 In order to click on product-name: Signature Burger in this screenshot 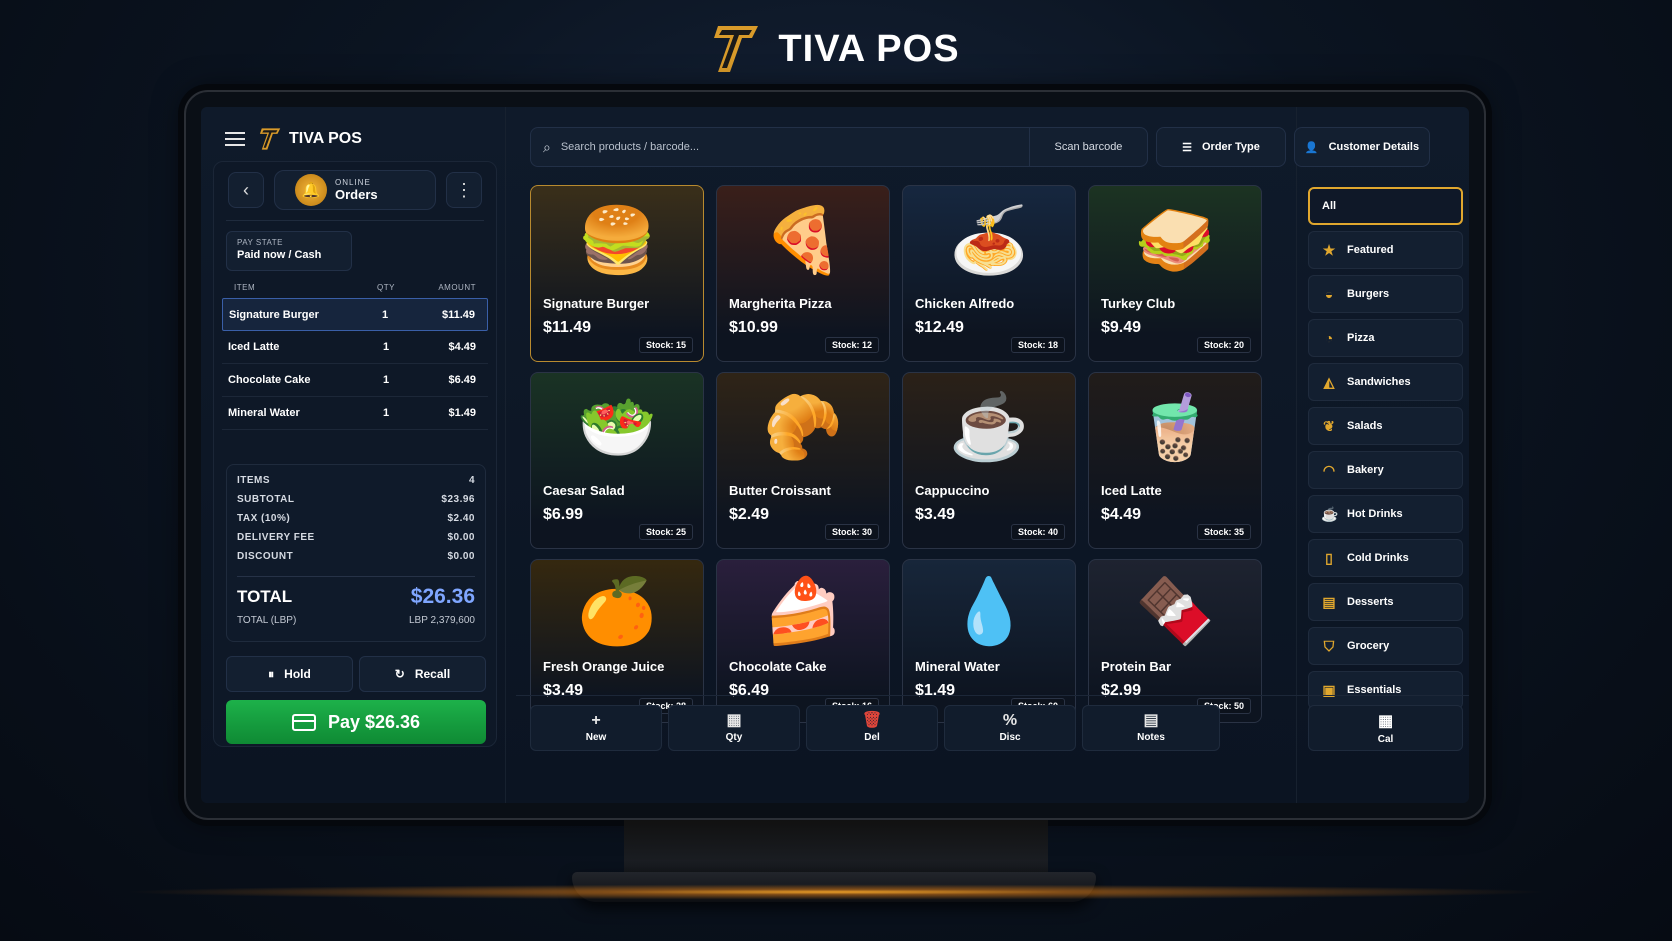, I will do `click(596, 303)`.